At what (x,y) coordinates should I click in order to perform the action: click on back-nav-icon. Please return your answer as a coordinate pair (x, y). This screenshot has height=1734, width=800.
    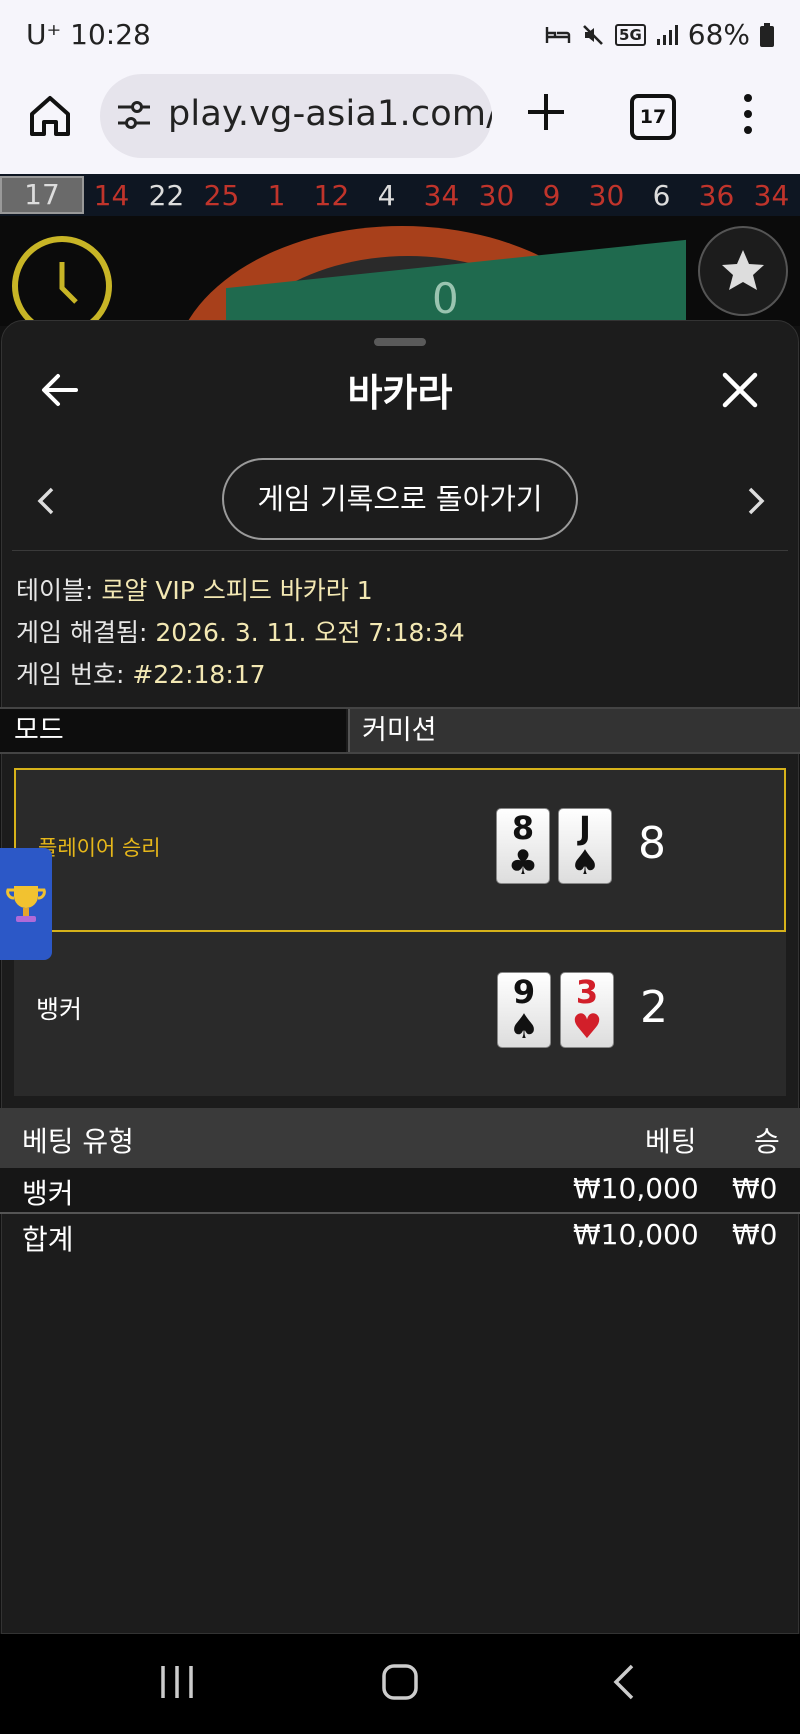
    Looking at the image, I should click on (624, 1682).